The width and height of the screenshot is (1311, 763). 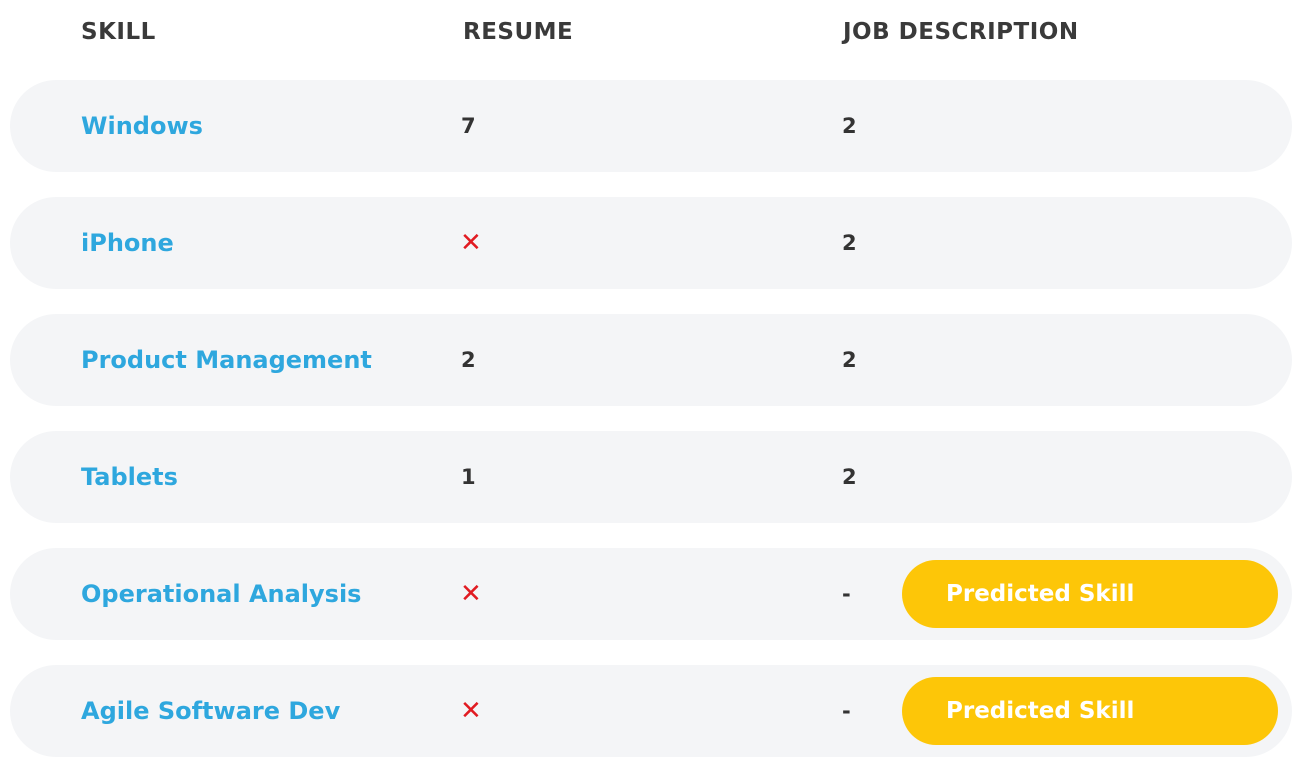 What do you see at coordinates (142, 126) in the screenshot?
I see `skill-link: Windows` at bounding box center [142, 126].